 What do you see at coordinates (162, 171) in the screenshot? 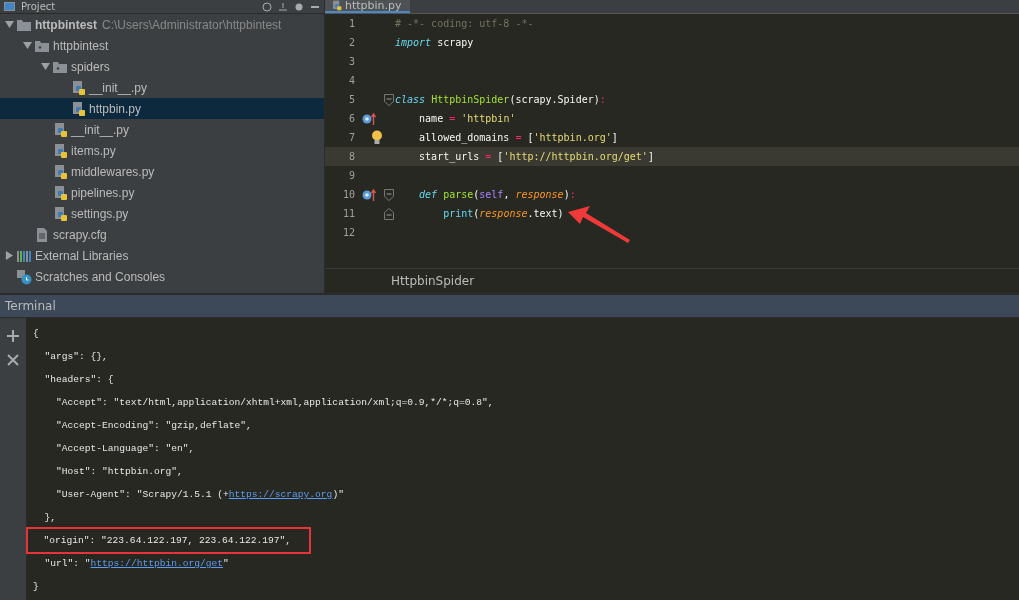
I see `tree-item: middlewares.py` at bounding box center [162, 171].